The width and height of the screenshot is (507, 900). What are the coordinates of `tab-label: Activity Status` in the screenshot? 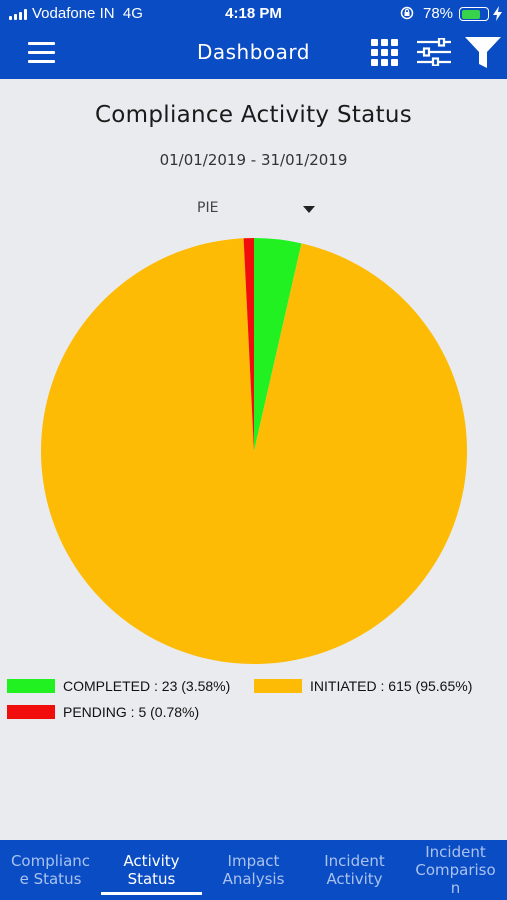 It's located at (151, 870).